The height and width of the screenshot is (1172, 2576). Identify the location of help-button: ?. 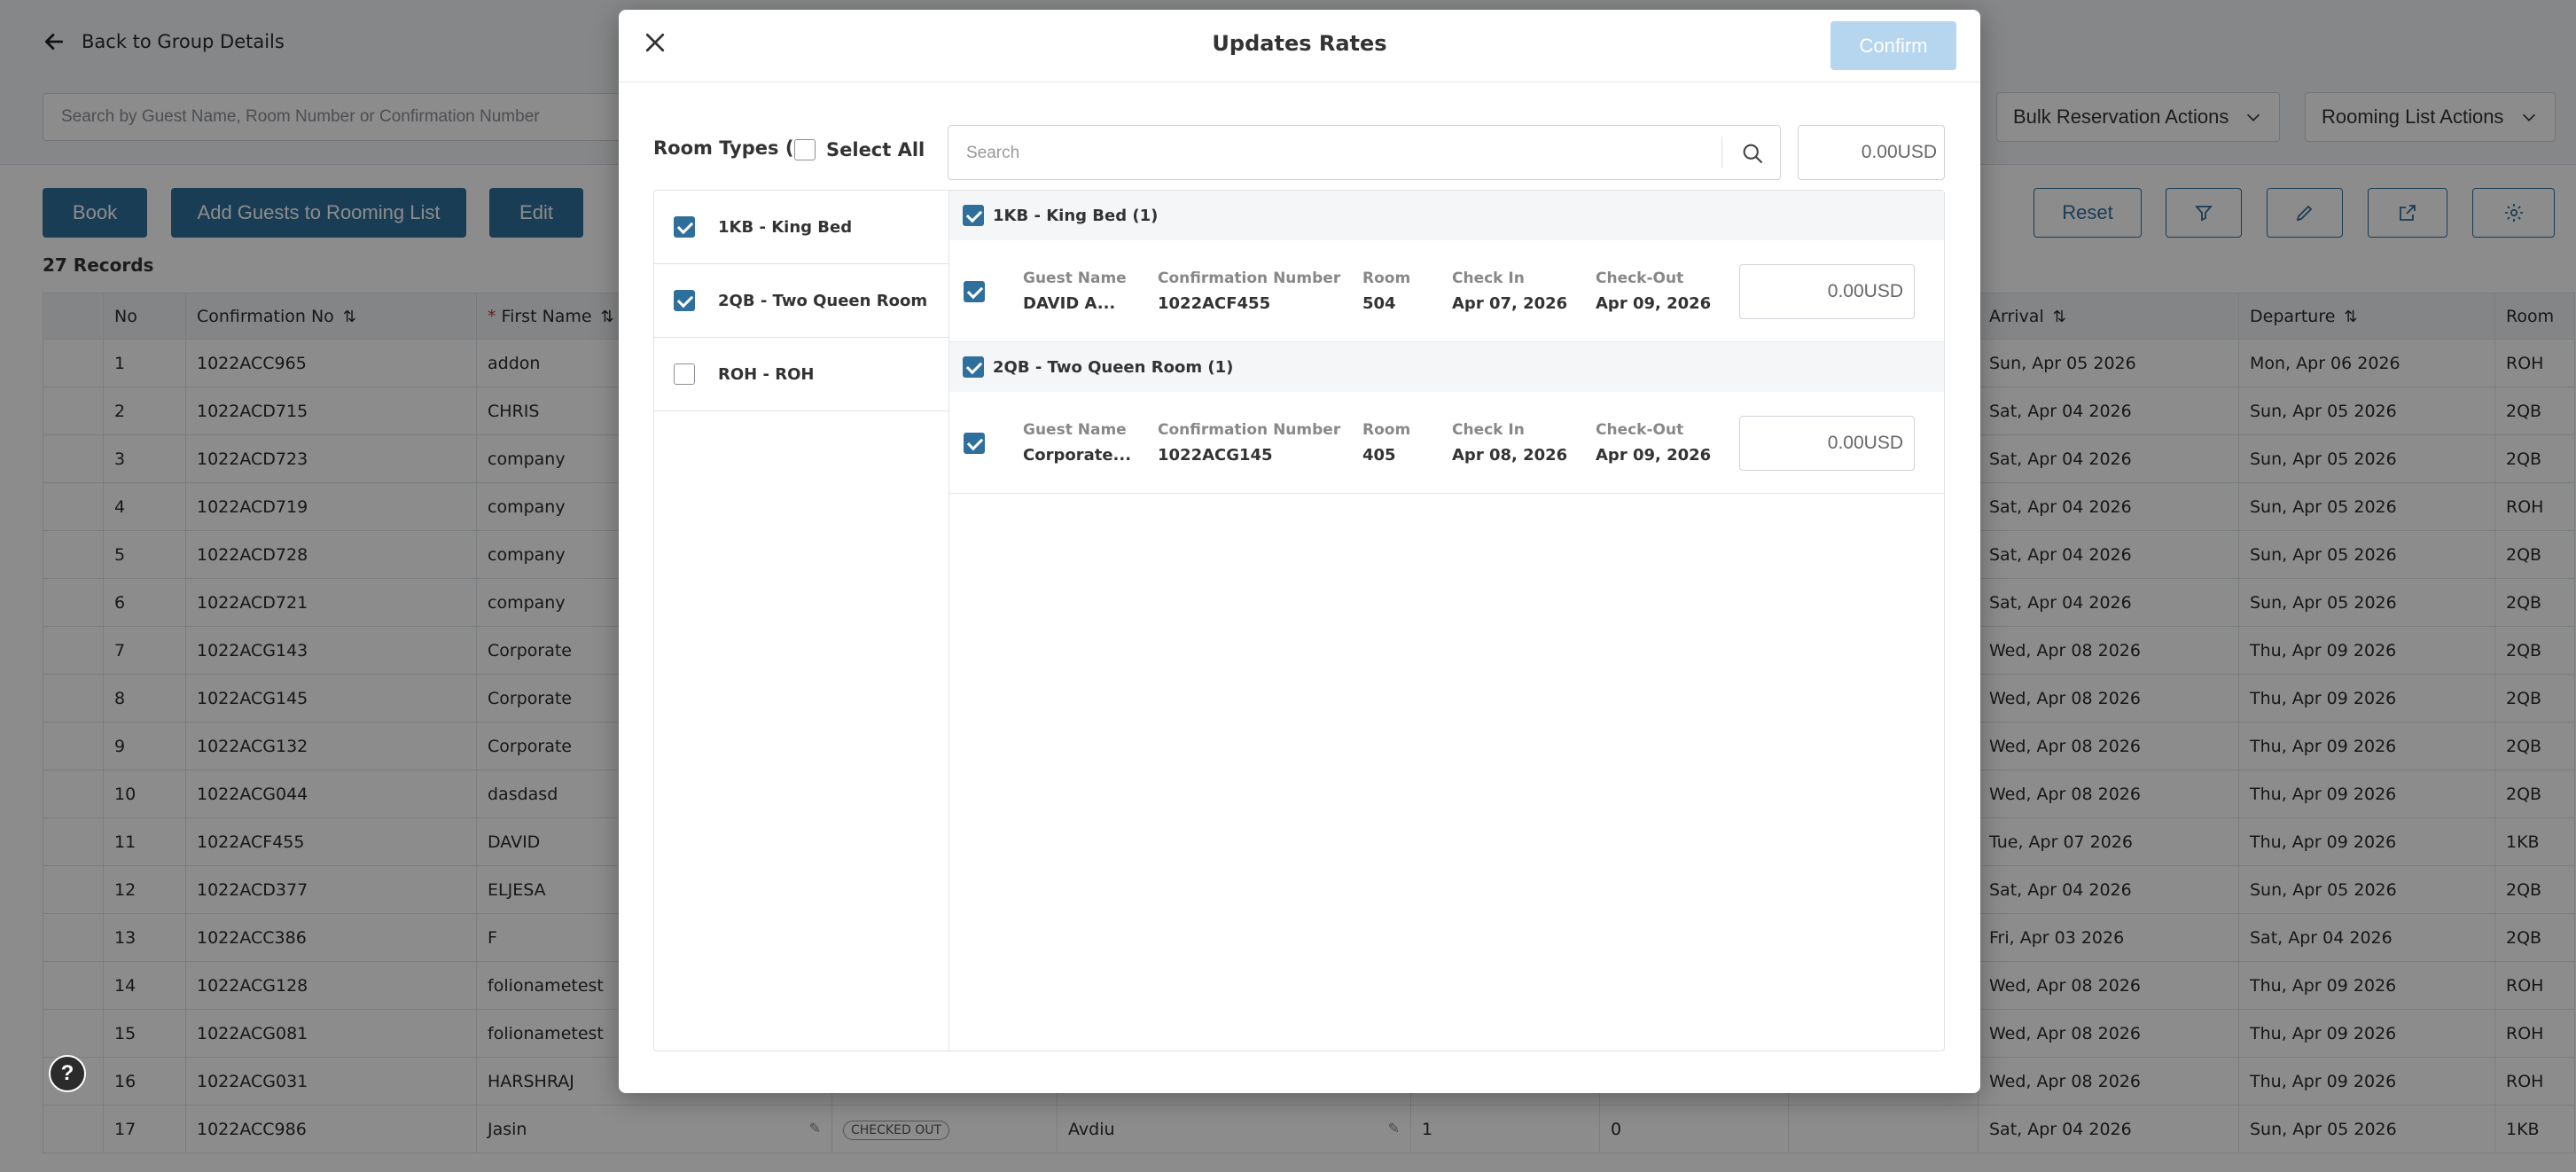
(67, 1073).